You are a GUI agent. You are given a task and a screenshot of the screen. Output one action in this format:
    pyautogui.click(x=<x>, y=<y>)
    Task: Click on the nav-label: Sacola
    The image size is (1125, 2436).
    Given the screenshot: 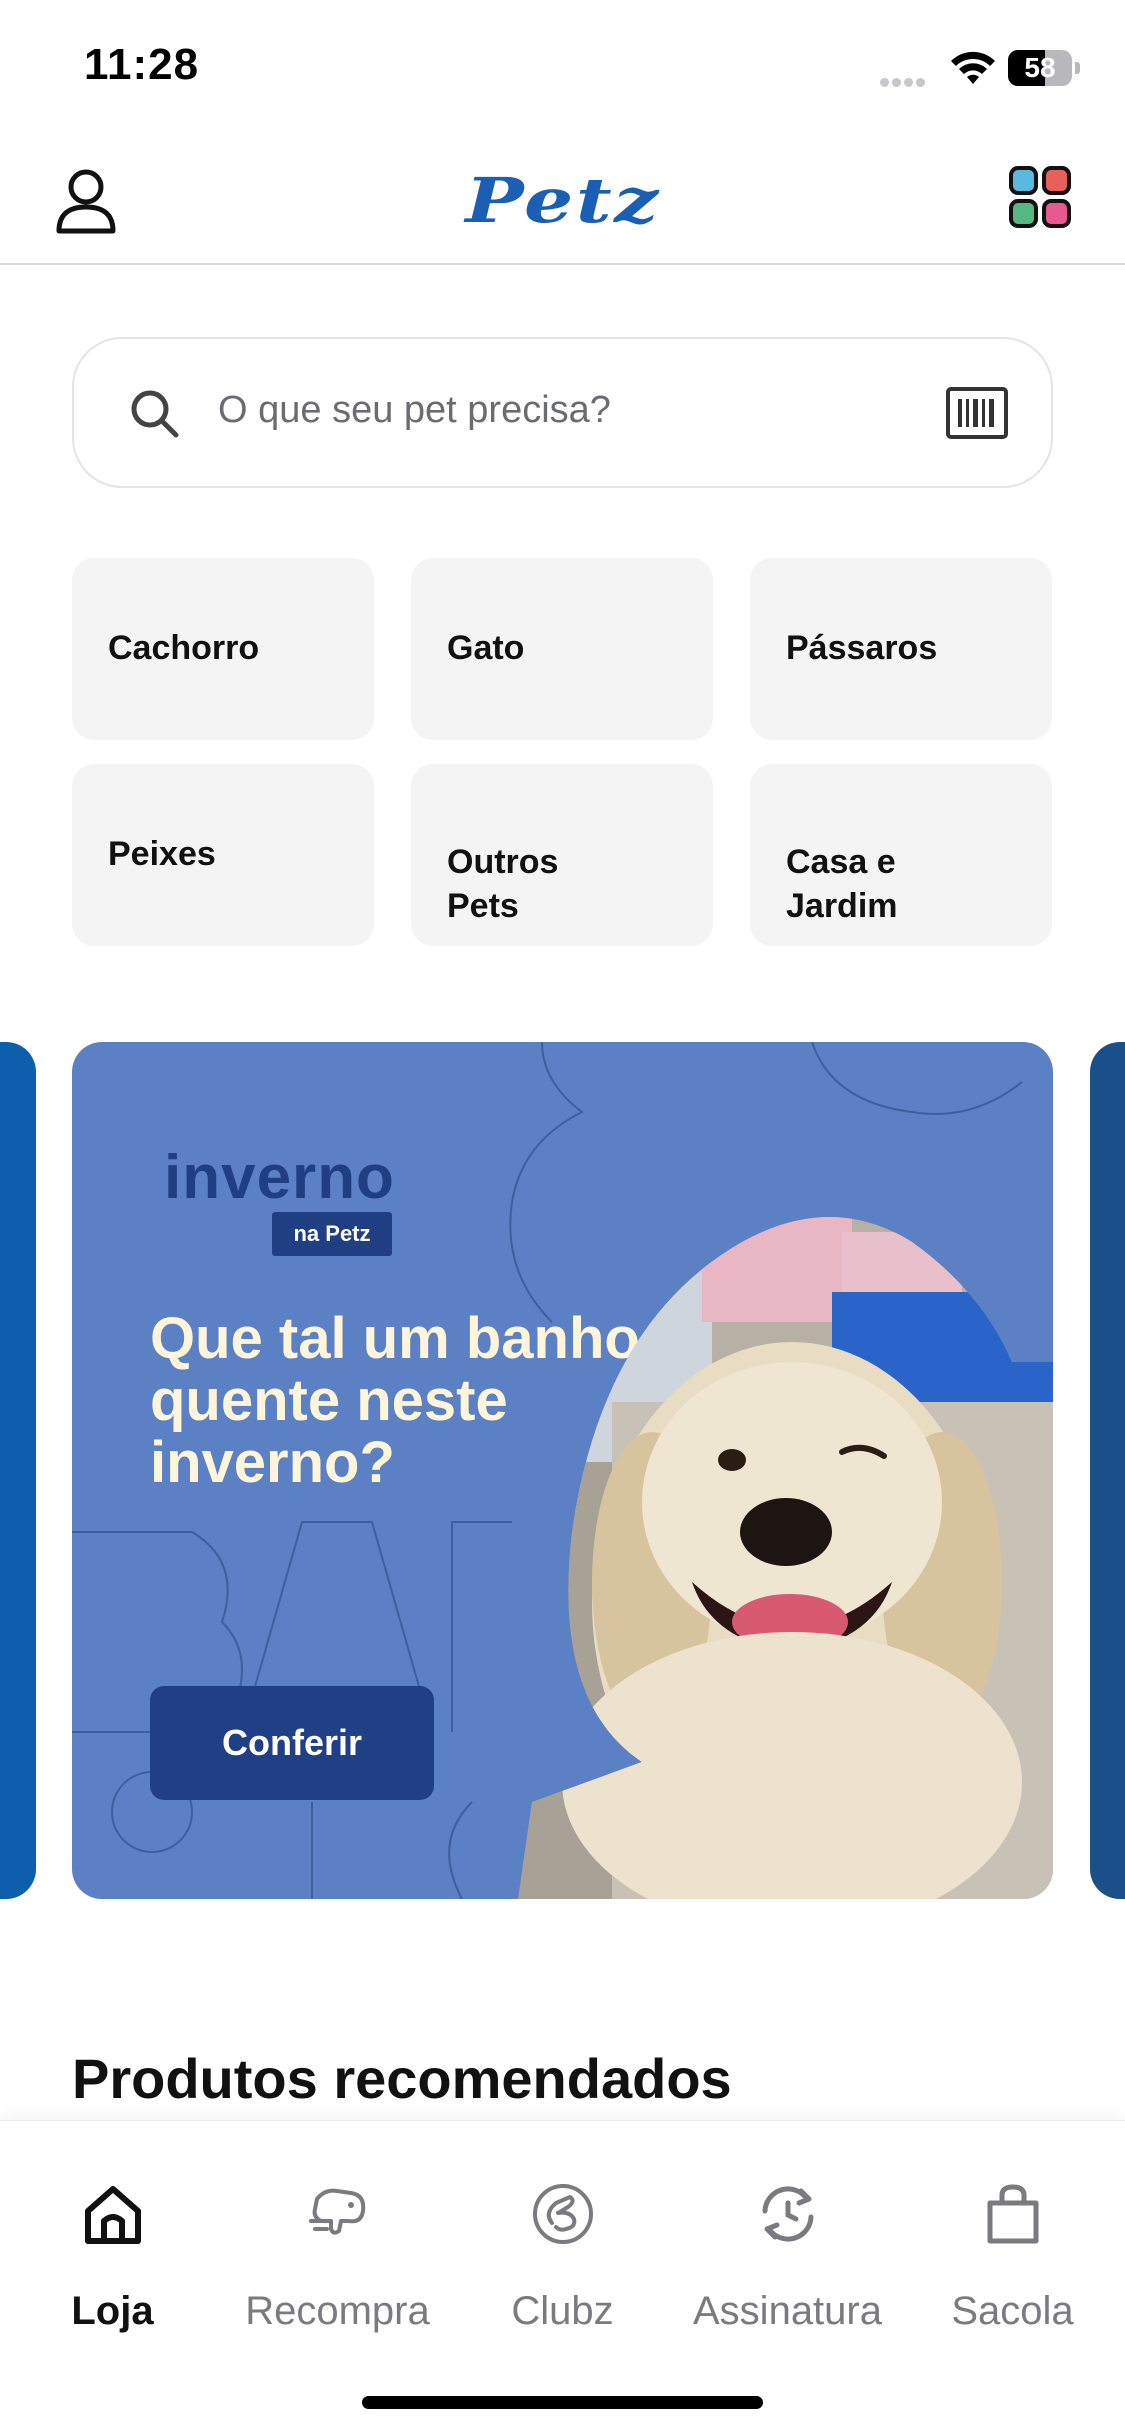 What is the action you would take?
    pyautogui.click(x=1012, y=2311)
    